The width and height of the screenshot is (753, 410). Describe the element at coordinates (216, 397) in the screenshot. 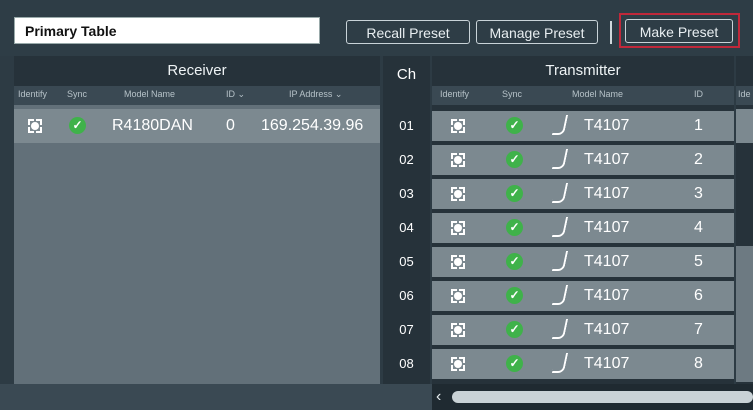

I see `receiver-bottom-bar` at that location.